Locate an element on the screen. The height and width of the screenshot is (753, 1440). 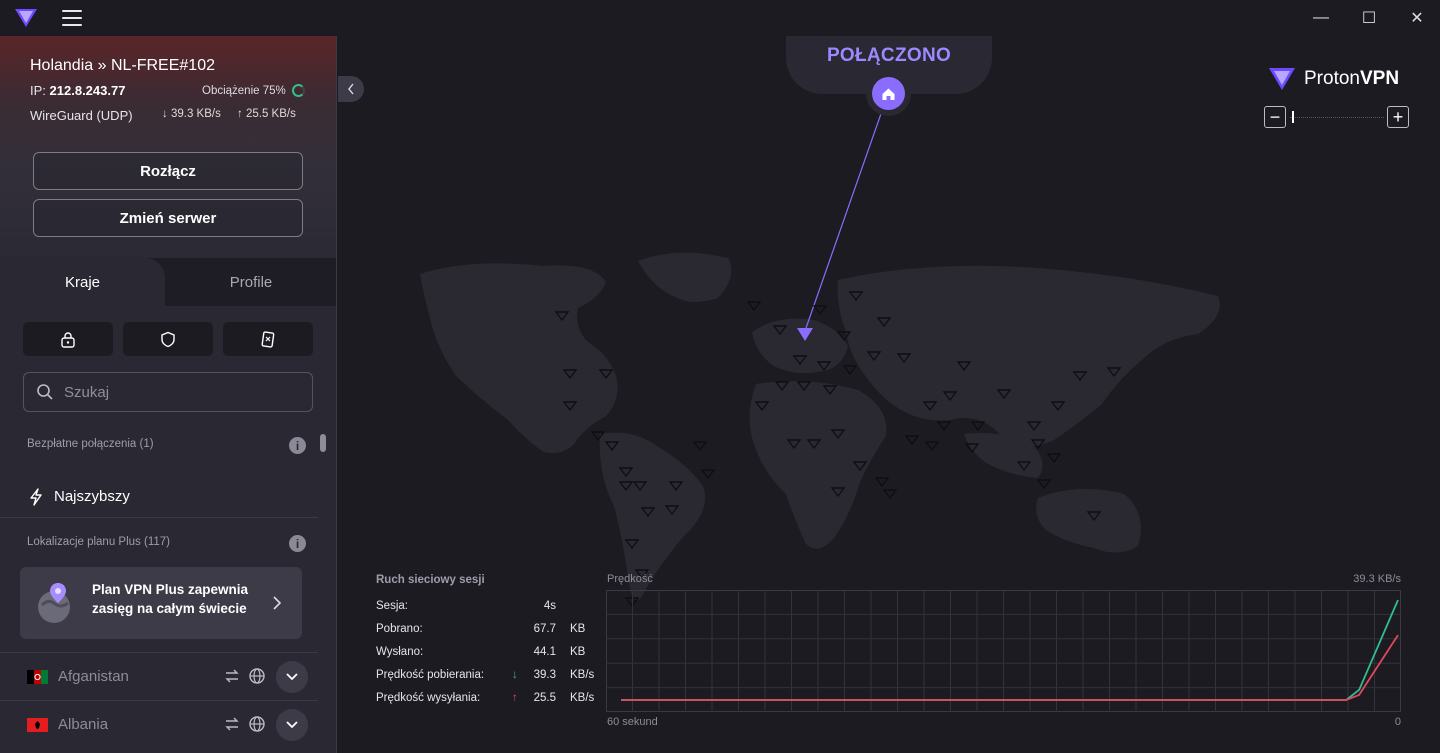
proton-vpn-brand: ProtonVPN is located at coordinates (1333, 79).